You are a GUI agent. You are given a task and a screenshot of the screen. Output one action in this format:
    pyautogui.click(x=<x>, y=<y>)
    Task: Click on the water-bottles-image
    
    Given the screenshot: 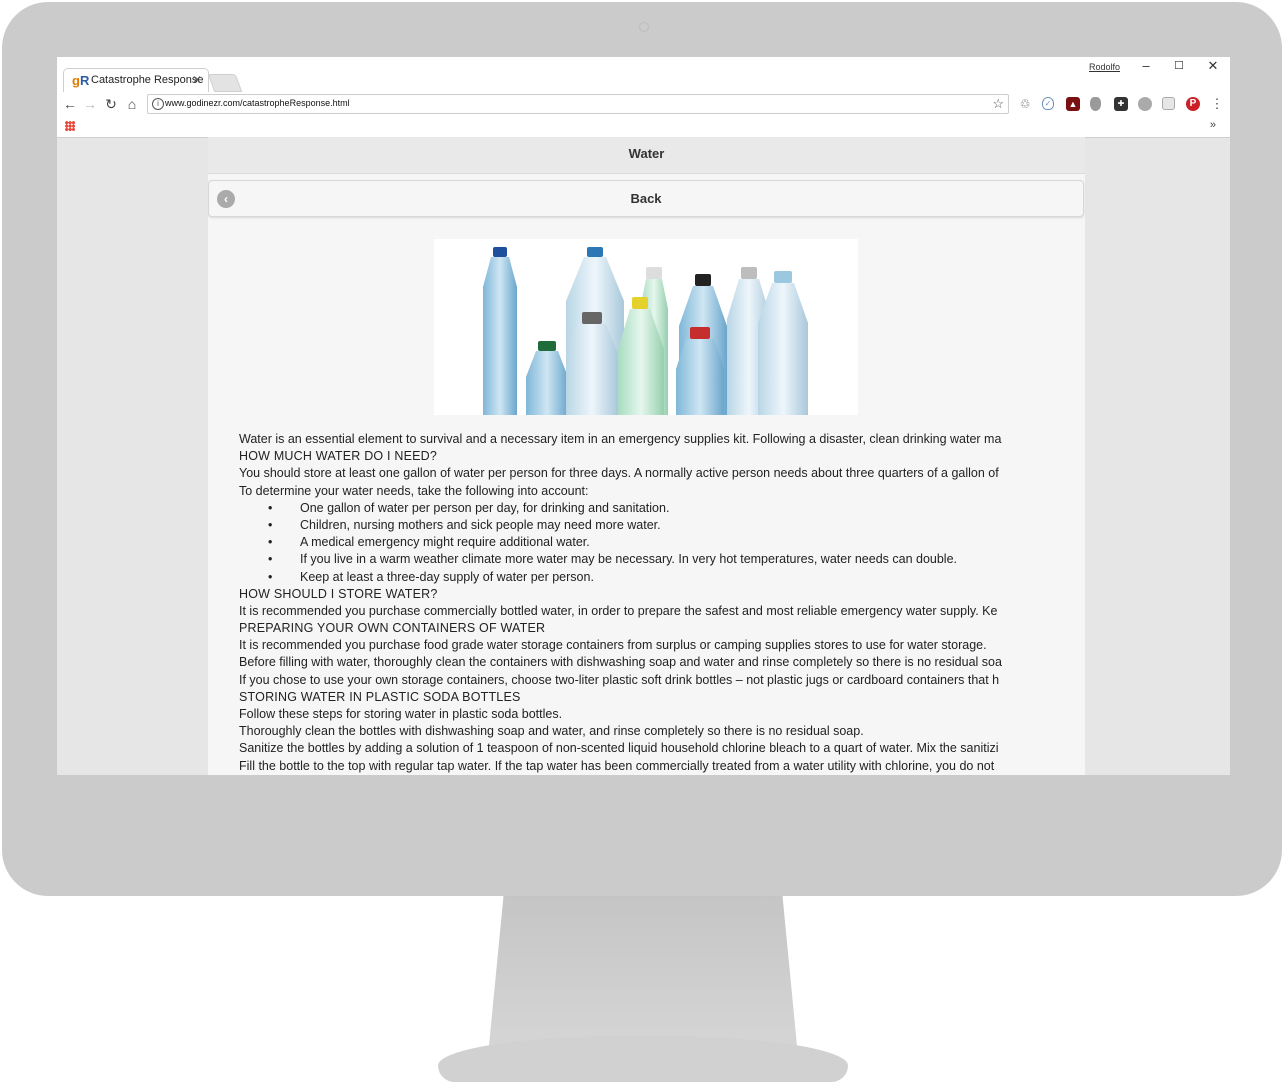 What is the action you would take?
    pyautogui.click(x=646, y=327)
    